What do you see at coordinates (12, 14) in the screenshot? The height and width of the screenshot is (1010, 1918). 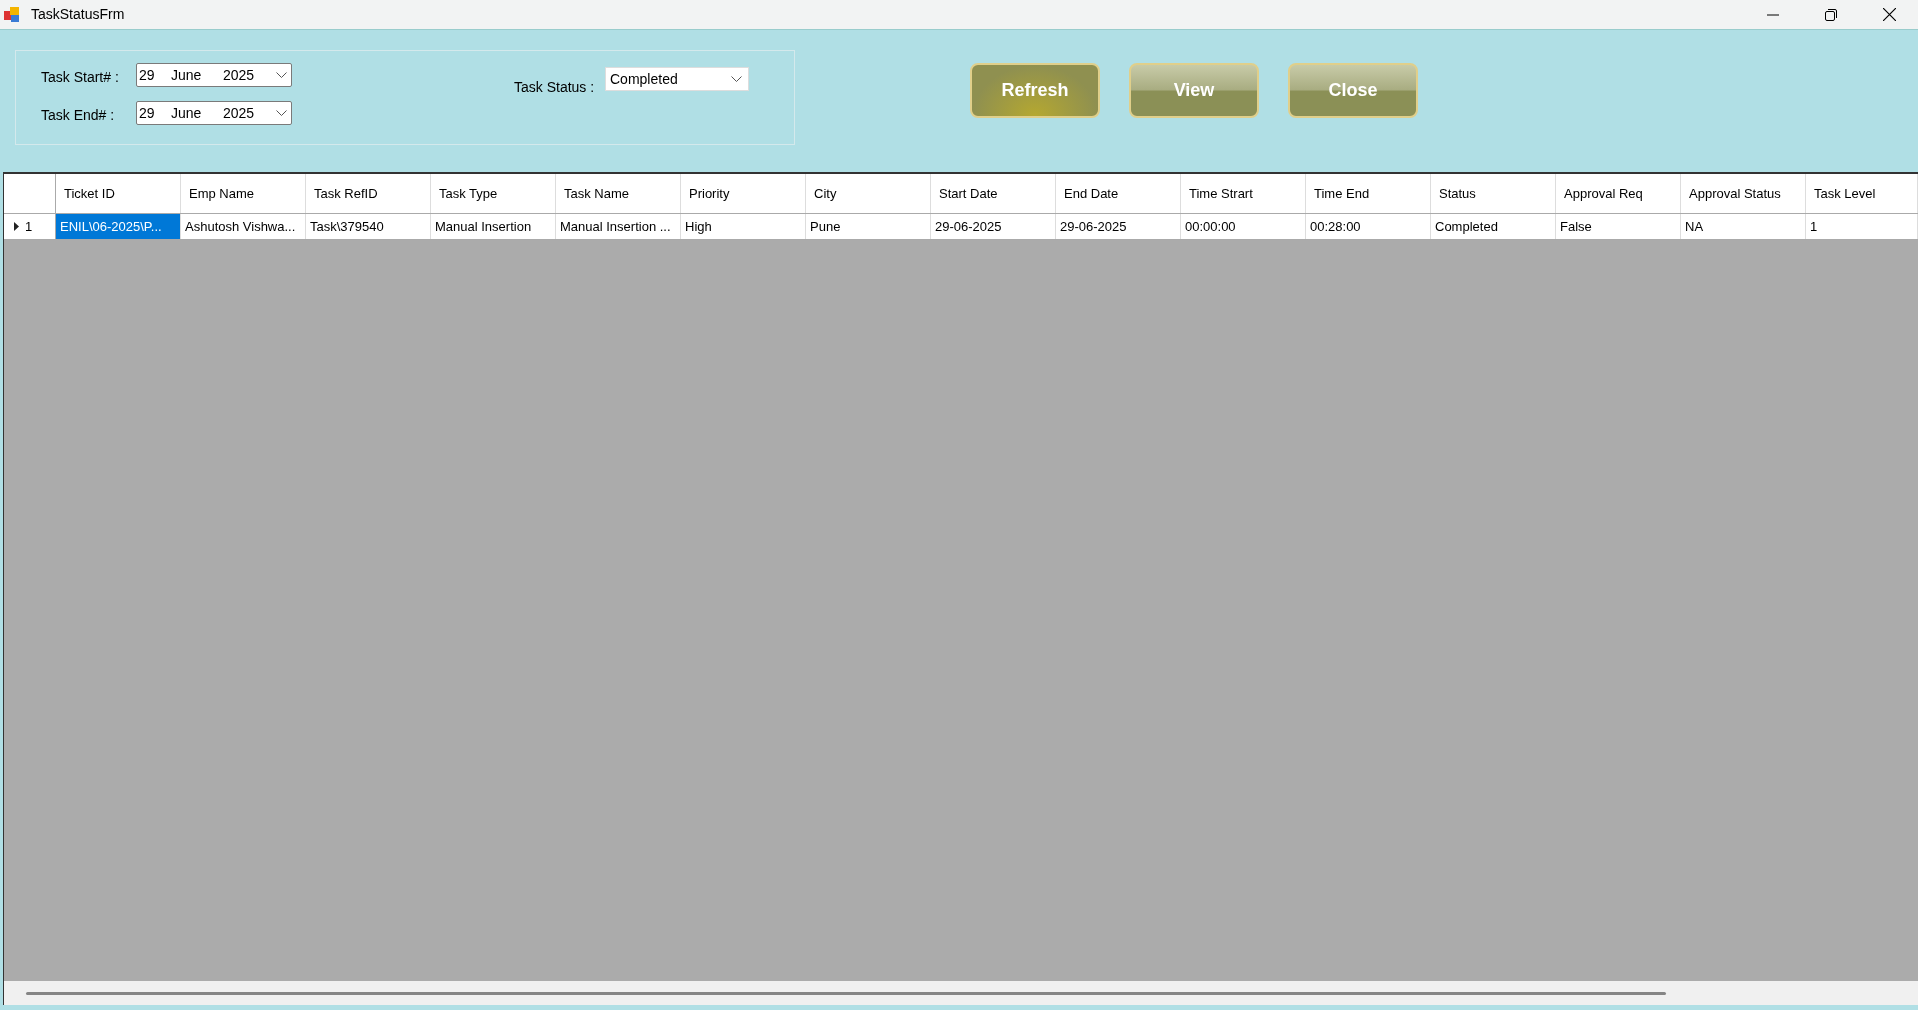 I see `app-icon` at bounding box center [12, 14].